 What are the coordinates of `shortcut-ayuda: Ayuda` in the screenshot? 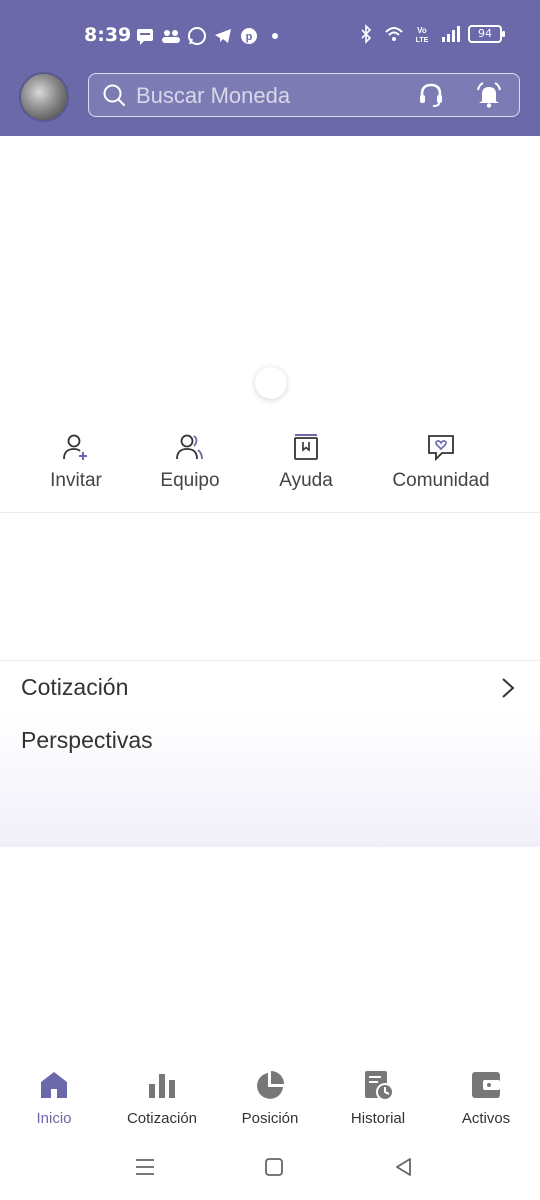 It's located at (306, 461).